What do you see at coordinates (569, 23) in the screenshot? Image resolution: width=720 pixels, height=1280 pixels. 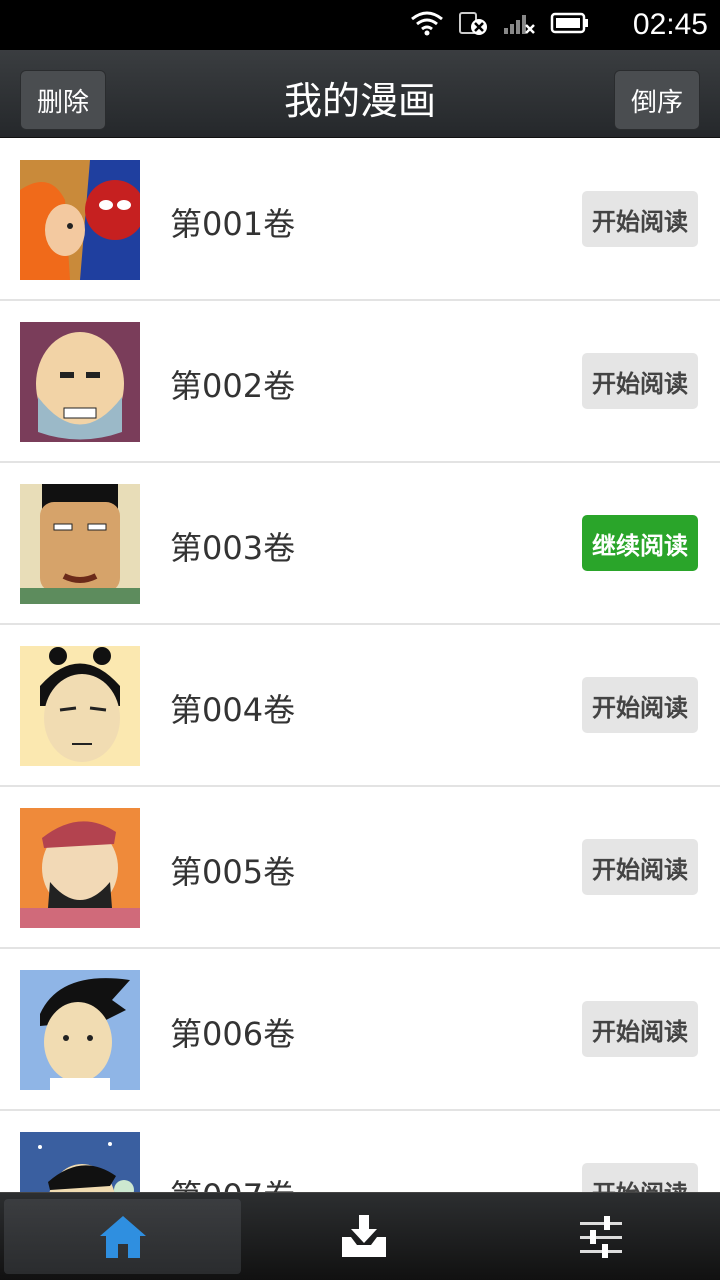 I see `battery-icon` at bounding box center [569, 23].